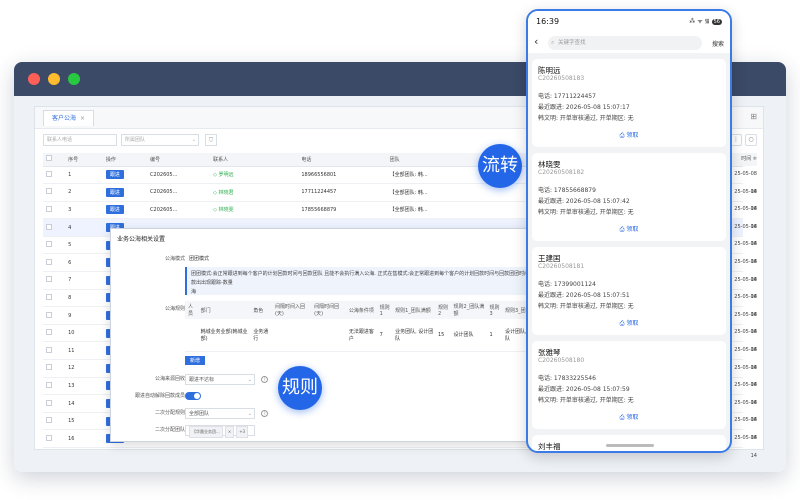 This screenshot has height=500, width=800. Describe the element at coordinates (224, 310) in the screenshot. I see `rules-col-header: 部门` at that location.